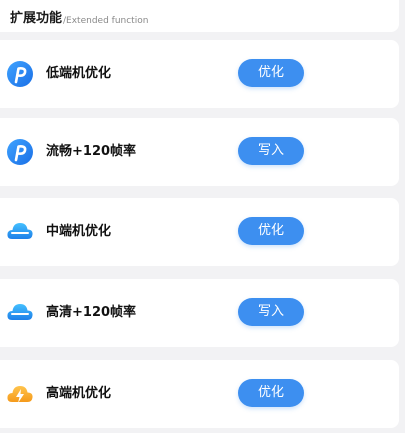 Image resolution: width=405 pixels, height=433 pixels. What do you see at coordinates (91, 312) in the screenshot?
I see `item-label: 高清+120帧率` at bounding box center [91, 312].